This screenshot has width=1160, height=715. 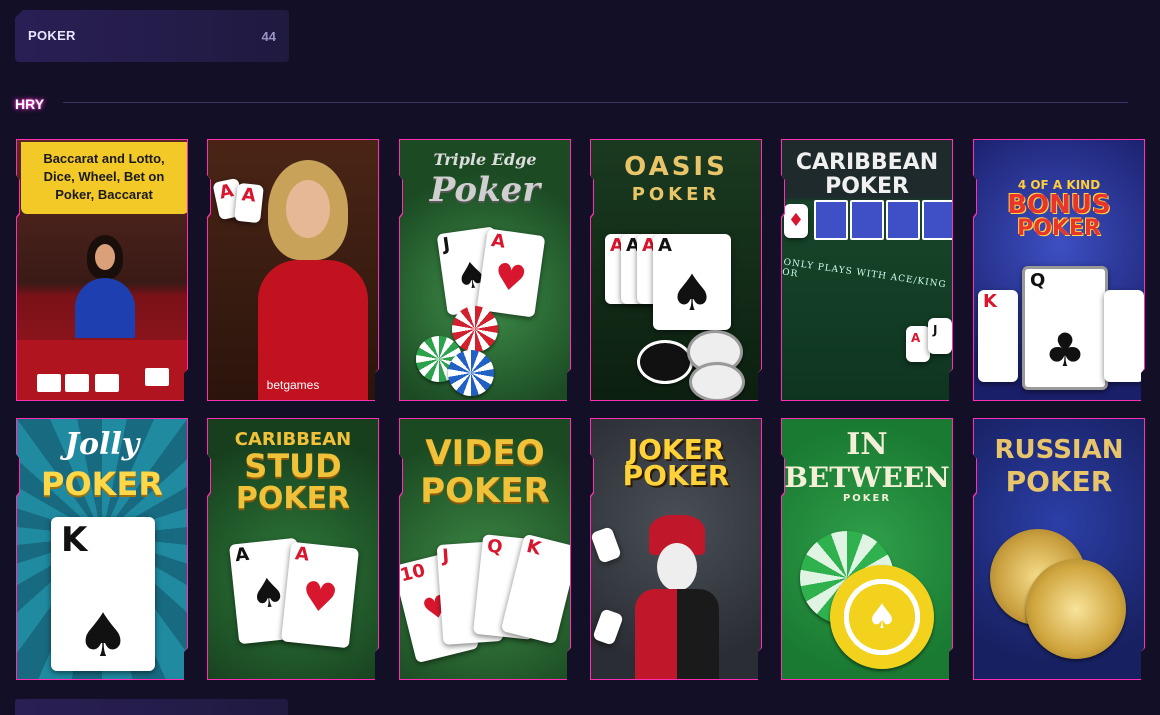 What do you see at coordinates (485, 159) in the screenshot?
I see `game-title: Triple Edge` at bounding box center [485, 159].